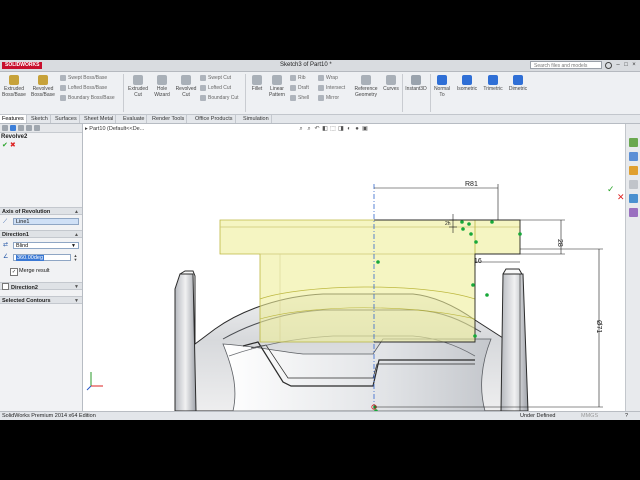 This screenshot has height=480, width=640. What do you see at coordinates (633, 212) in the screenshot?
I see `custom-properties-icon` at bounding box center [633, 212].